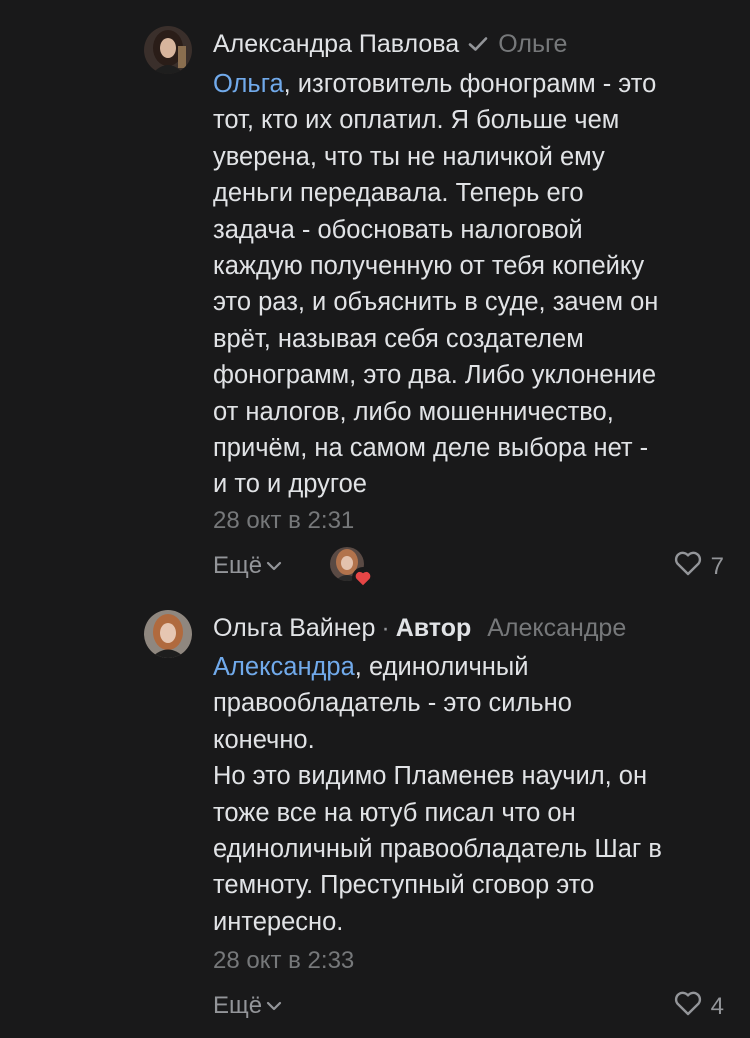  I want to click on comment-header: Александра Павлова Ольге, so click(390, 44).